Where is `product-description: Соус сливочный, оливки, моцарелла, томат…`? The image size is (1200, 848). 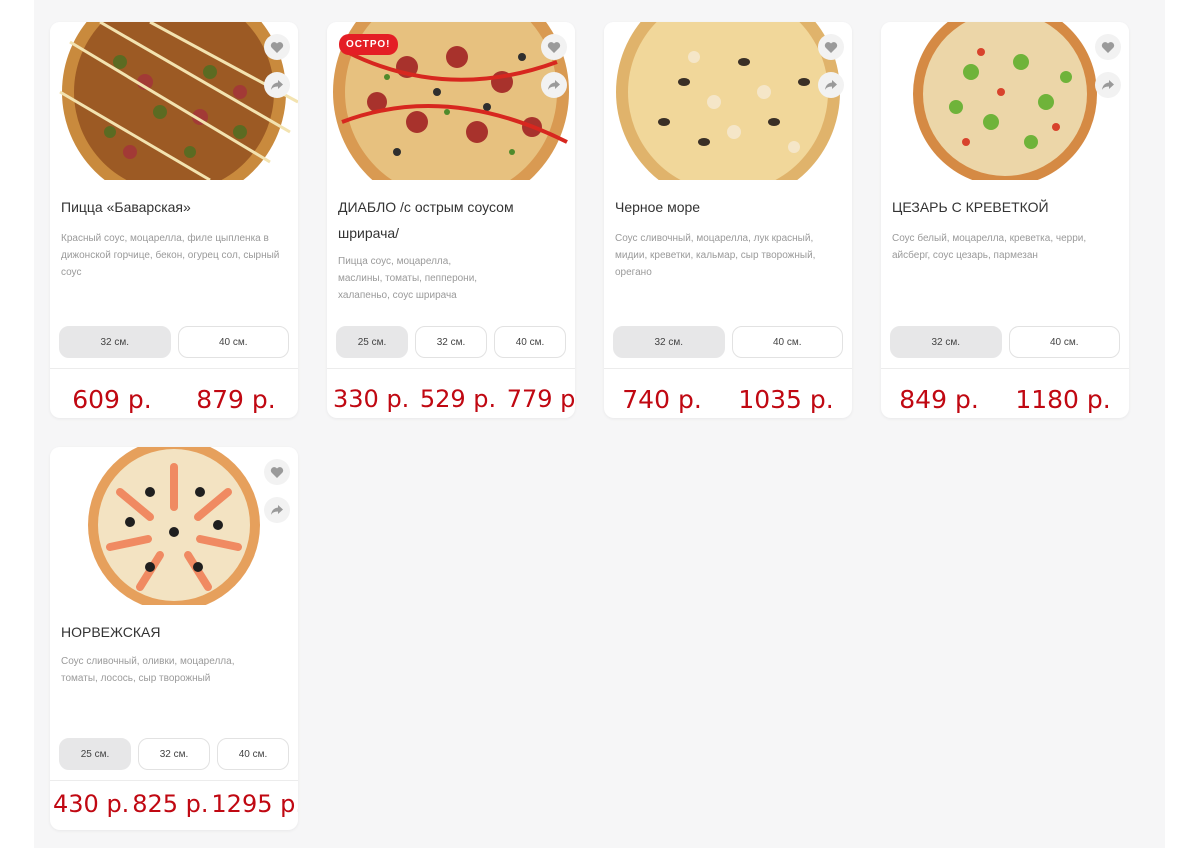 product-description: Соус сливочный, оливки, моцарелла, томат… is located at coordinates (148, 670).